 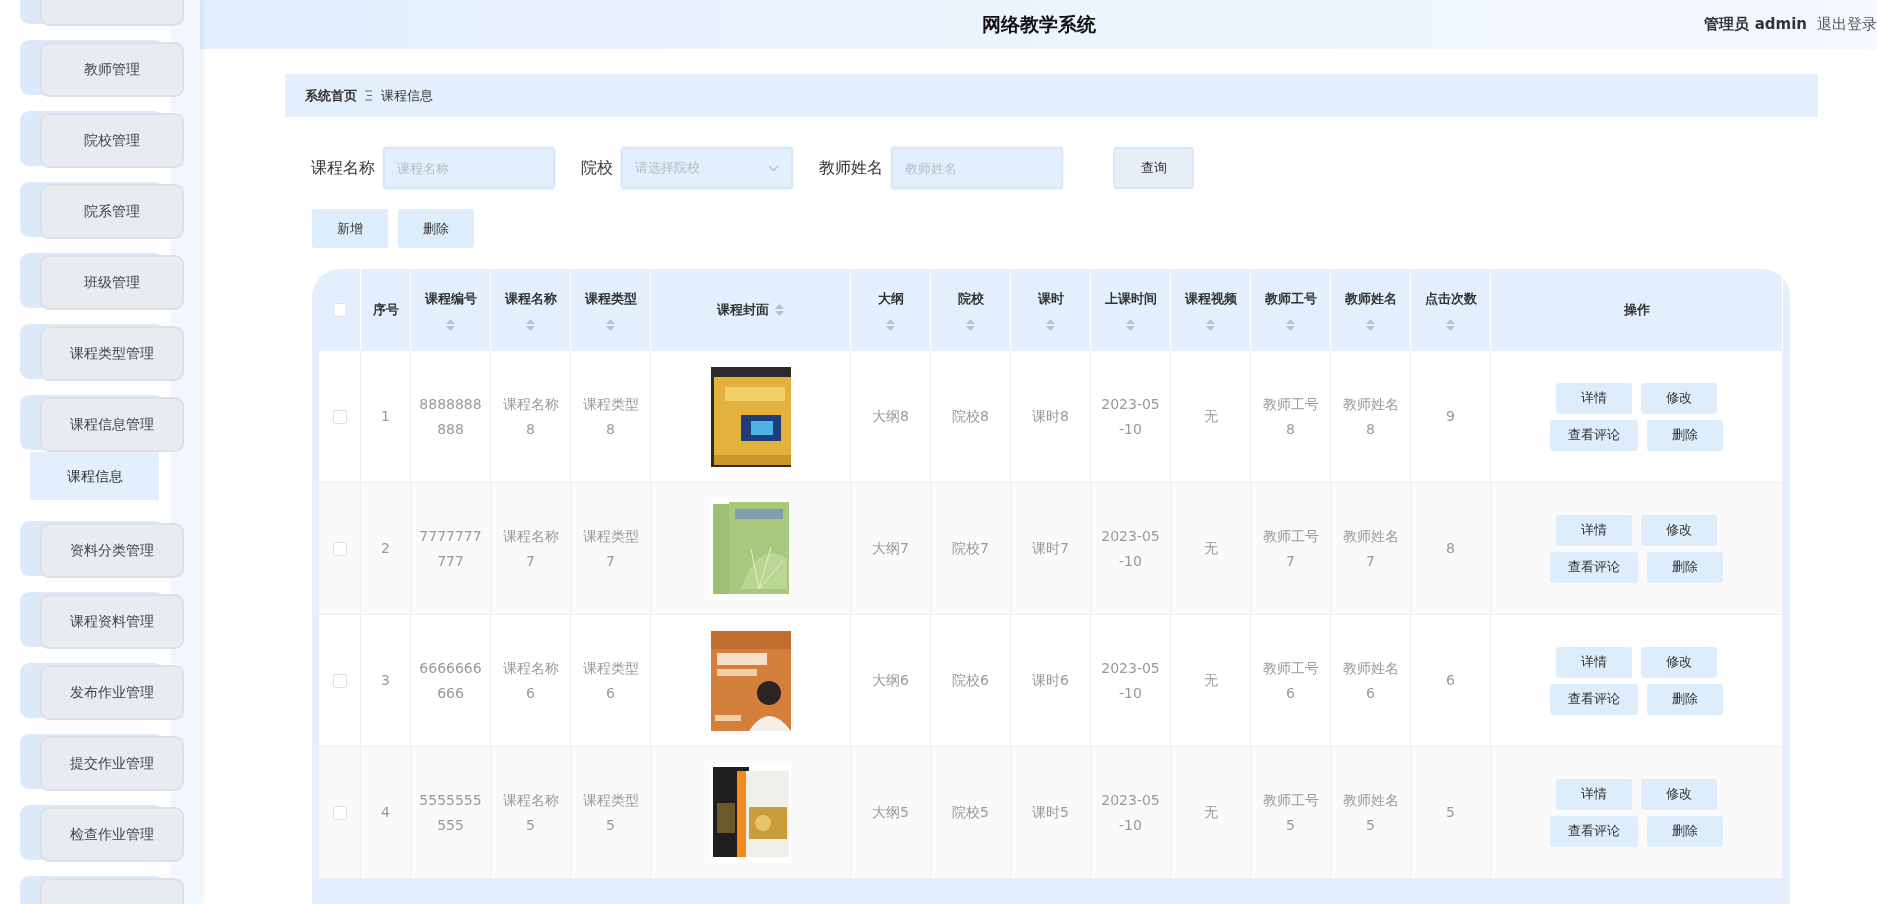 What do you see at coordinates (971, 549) in the screenshot?
I see `table-cell: 院校7` at bounding box center [971, 549].